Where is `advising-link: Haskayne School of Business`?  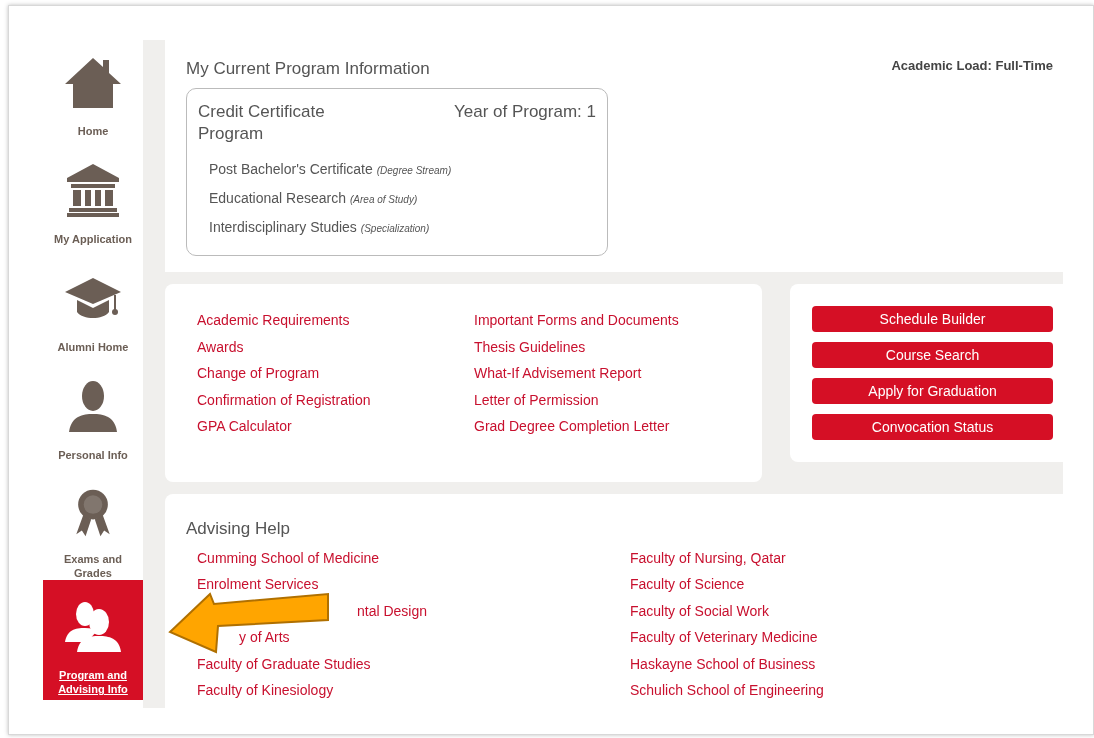
advising-link: Haskayne School of Business is located at coordinates (723, 664).